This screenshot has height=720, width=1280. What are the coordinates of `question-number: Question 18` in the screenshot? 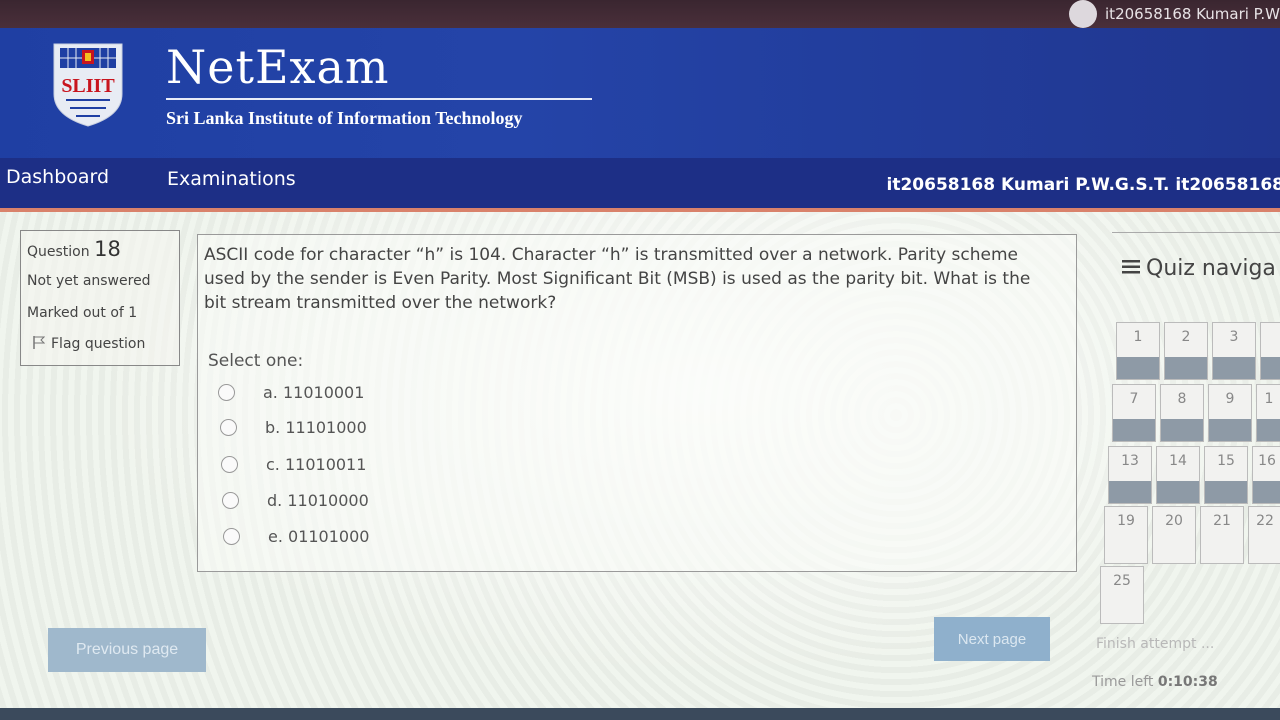 It's located at (74, 249).